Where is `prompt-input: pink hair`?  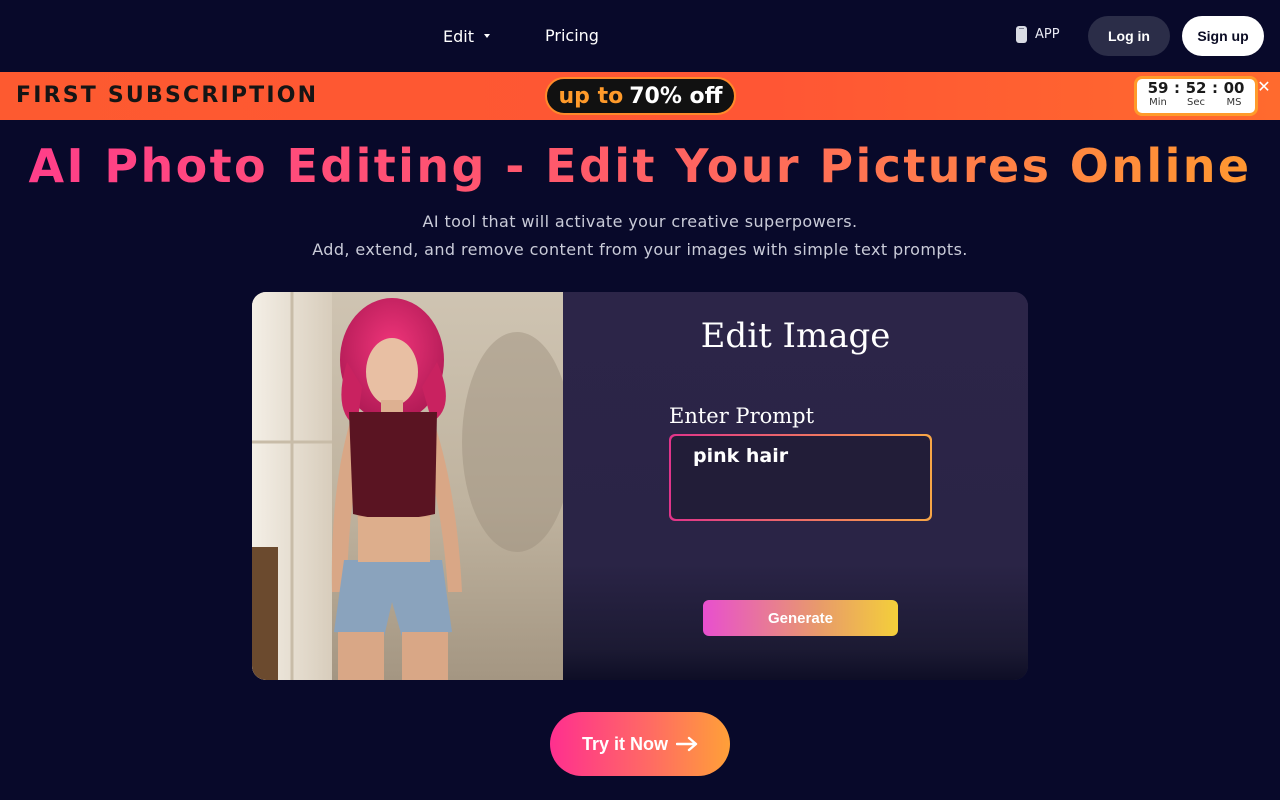 prompt-input: pink hair is located at coordinates (800, 477).